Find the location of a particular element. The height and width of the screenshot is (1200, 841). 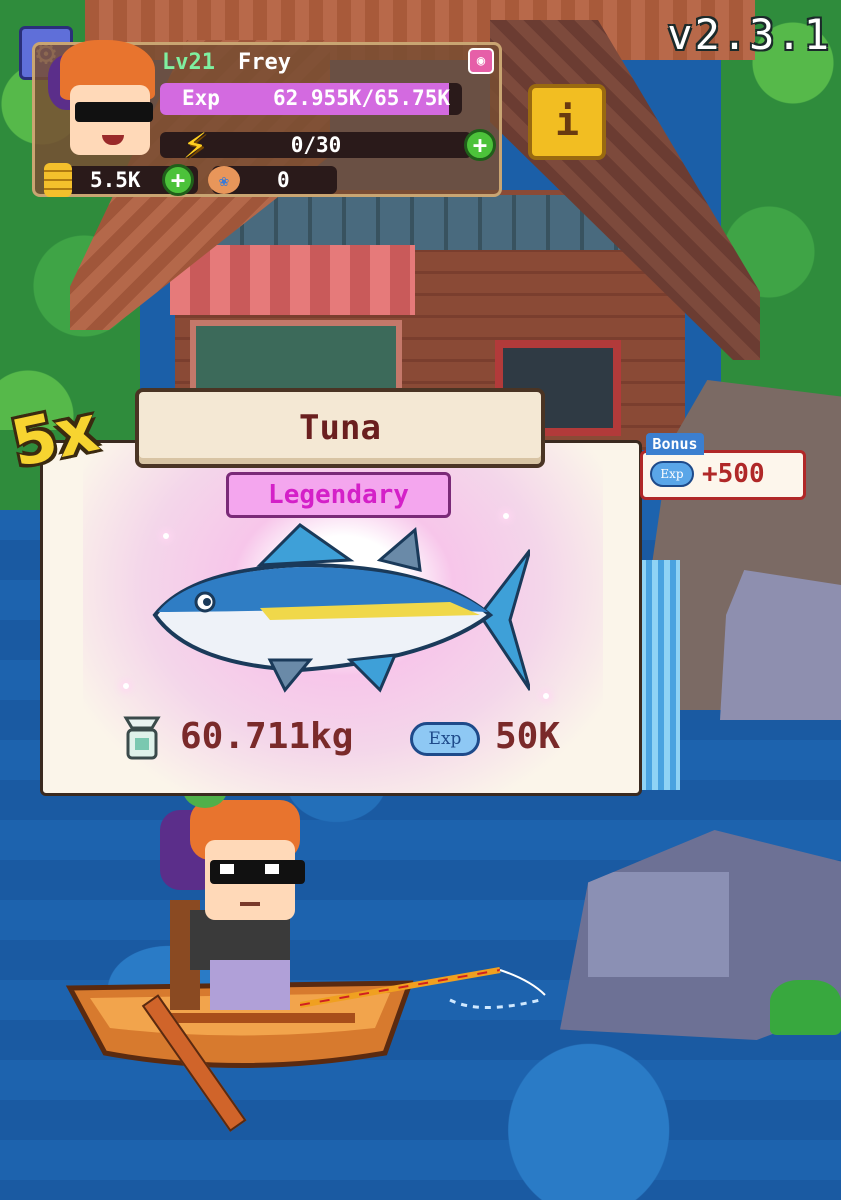

exp-value: 62.955K/65.75K is located at coordinates (361, 98).